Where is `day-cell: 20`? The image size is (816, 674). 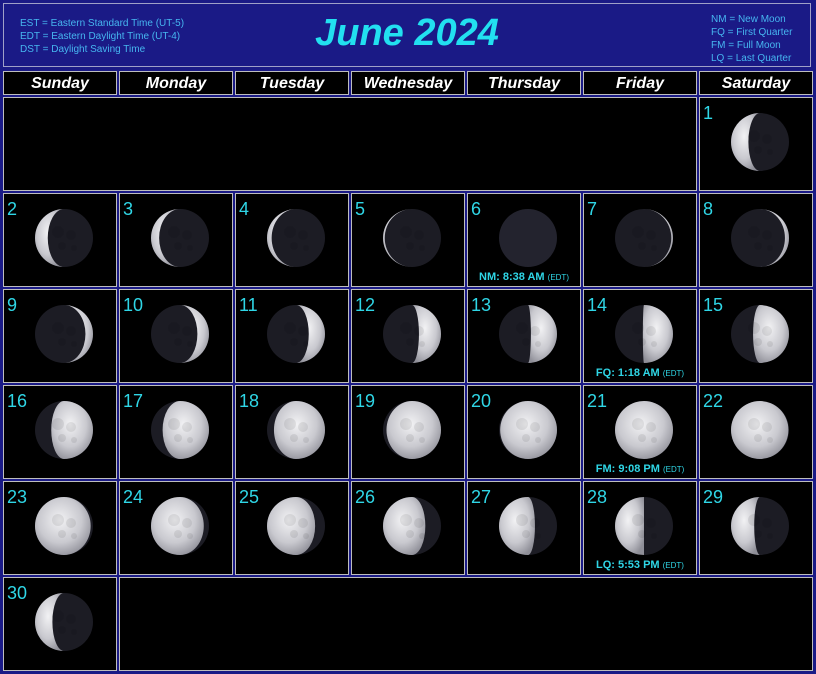 day-cell: 20 is located at coordinates (524, 432).